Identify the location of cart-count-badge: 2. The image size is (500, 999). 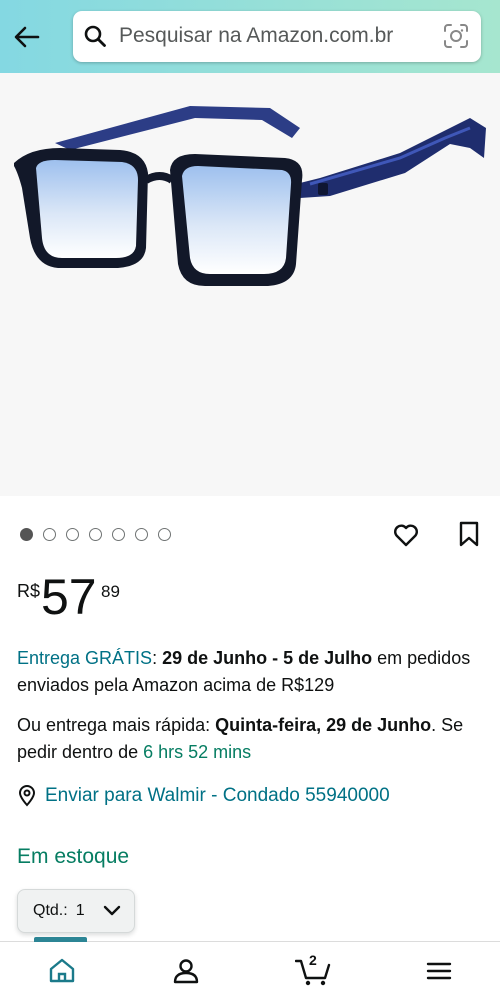
(313, 960).